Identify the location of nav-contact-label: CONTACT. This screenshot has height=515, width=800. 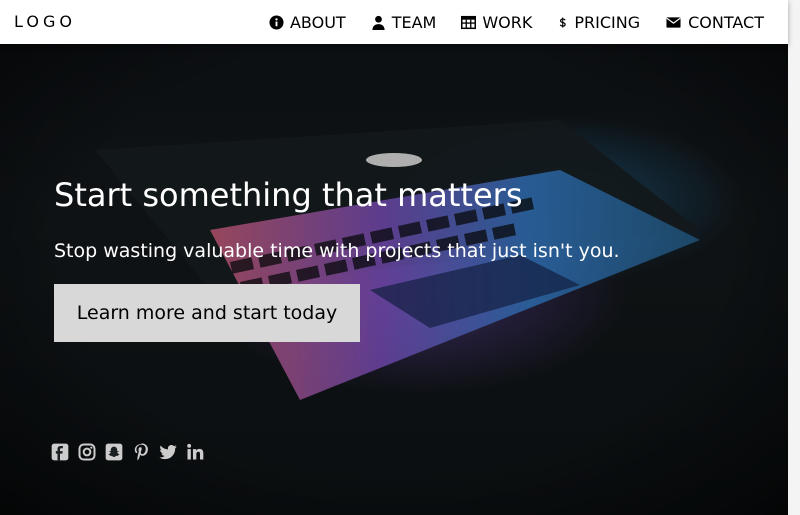
(726, 22).